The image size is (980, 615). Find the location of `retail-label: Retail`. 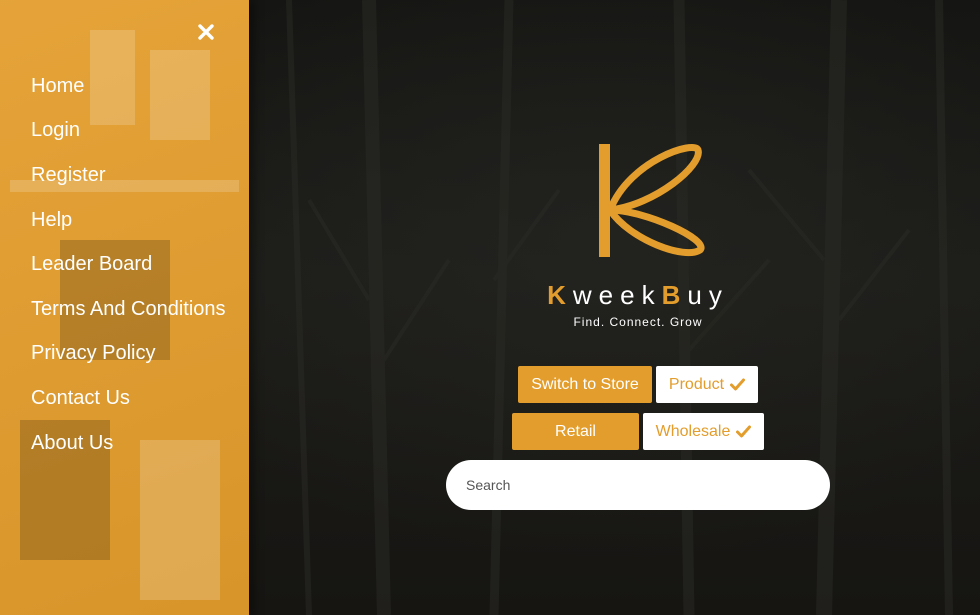

retail-label: Retail is located at coordinates (575, 431).